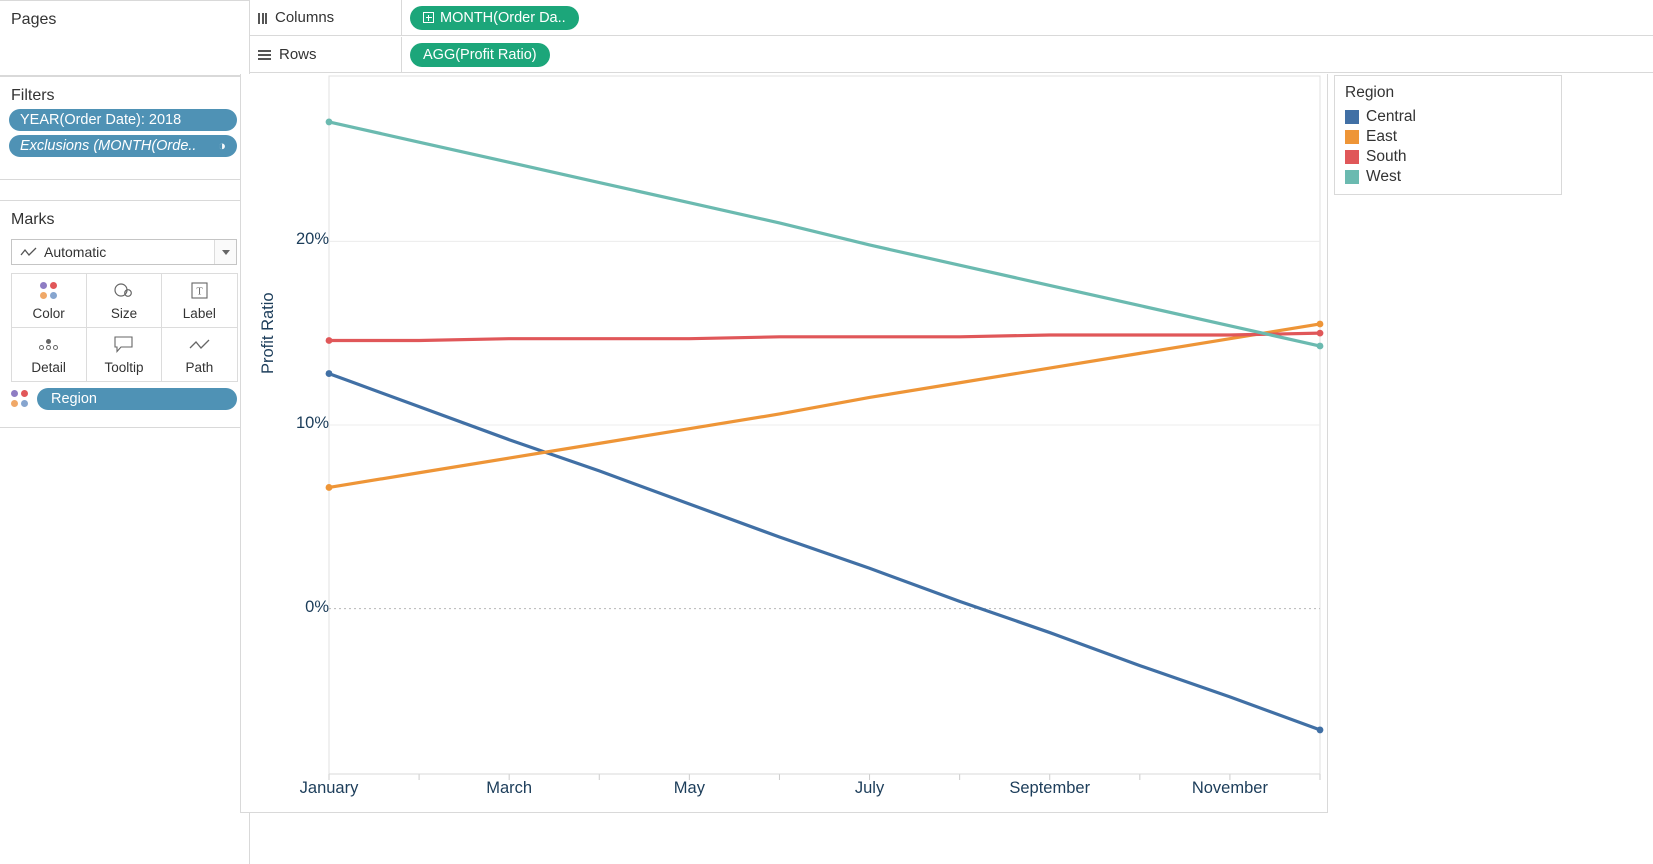  What do you see at coordinates (1229, 788) in the screenshot?
I see `x-axis-tick-label: November` at bounding box center [1229, 788].